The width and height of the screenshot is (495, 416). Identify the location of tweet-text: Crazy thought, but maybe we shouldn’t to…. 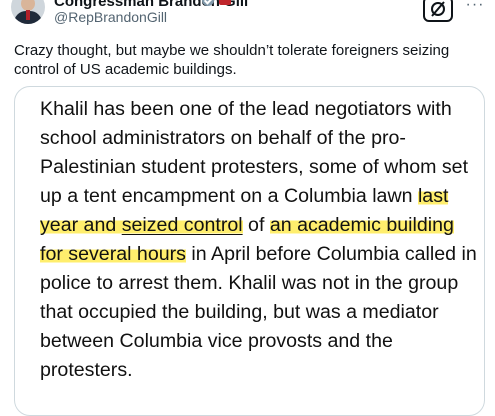
(232, 60).